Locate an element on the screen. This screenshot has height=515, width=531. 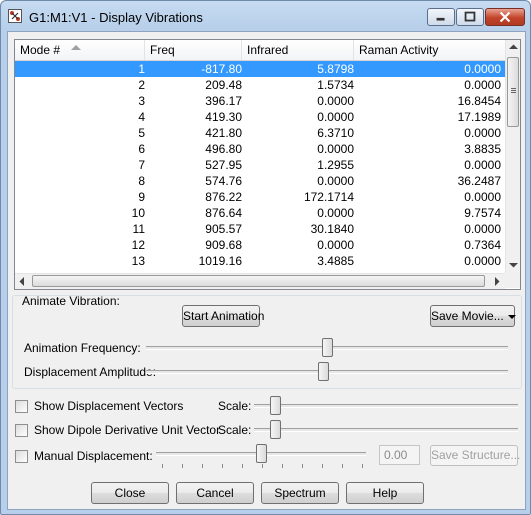
column-header-infrared: Infrared is located at coordinates (298, 50).